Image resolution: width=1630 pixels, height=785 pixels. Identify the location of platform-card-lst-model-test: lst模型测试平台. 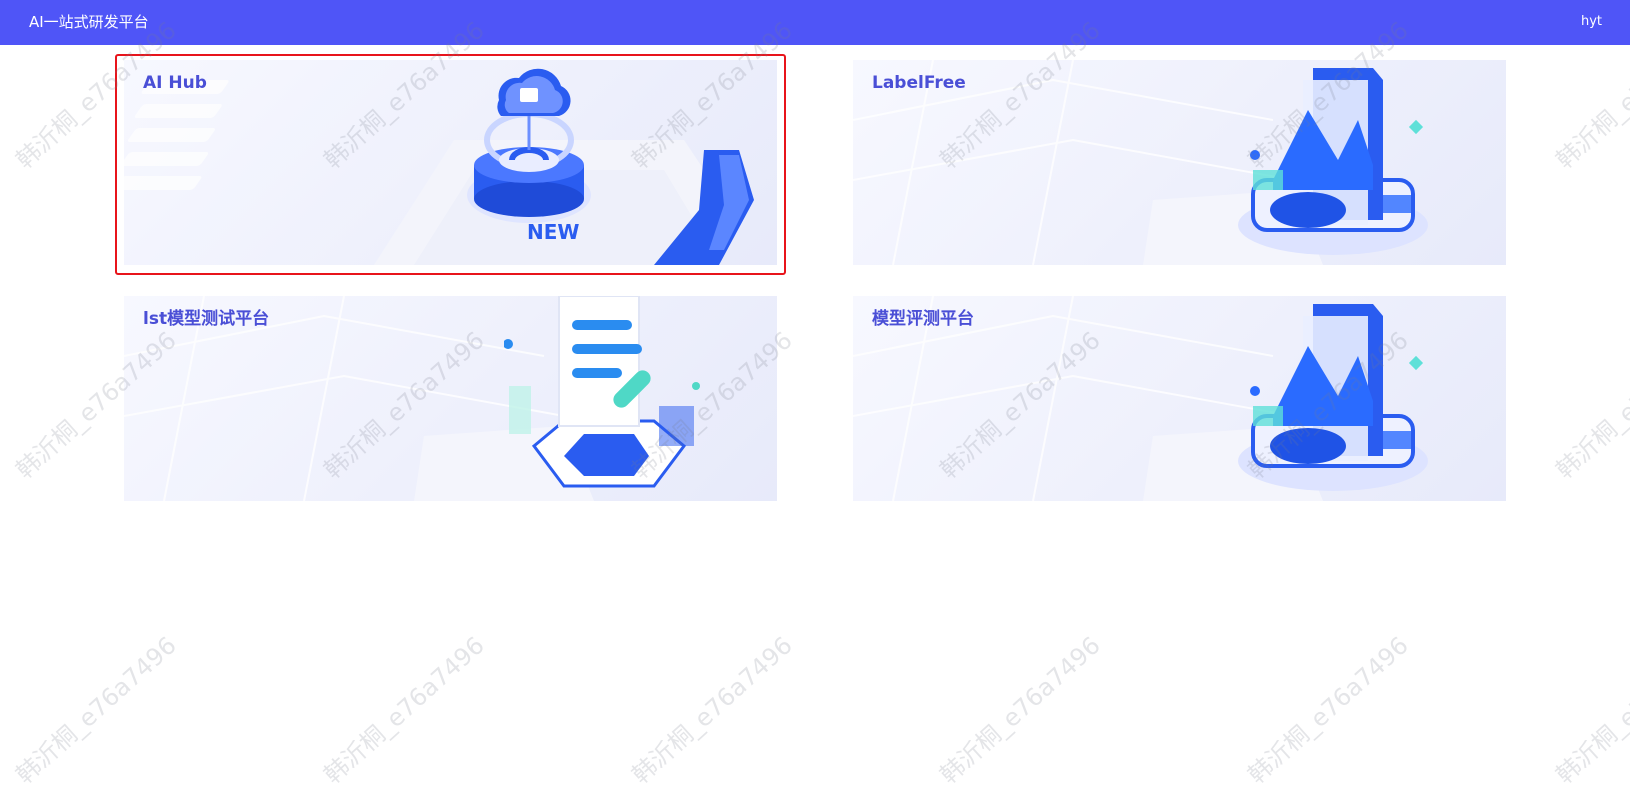
(450, 398).